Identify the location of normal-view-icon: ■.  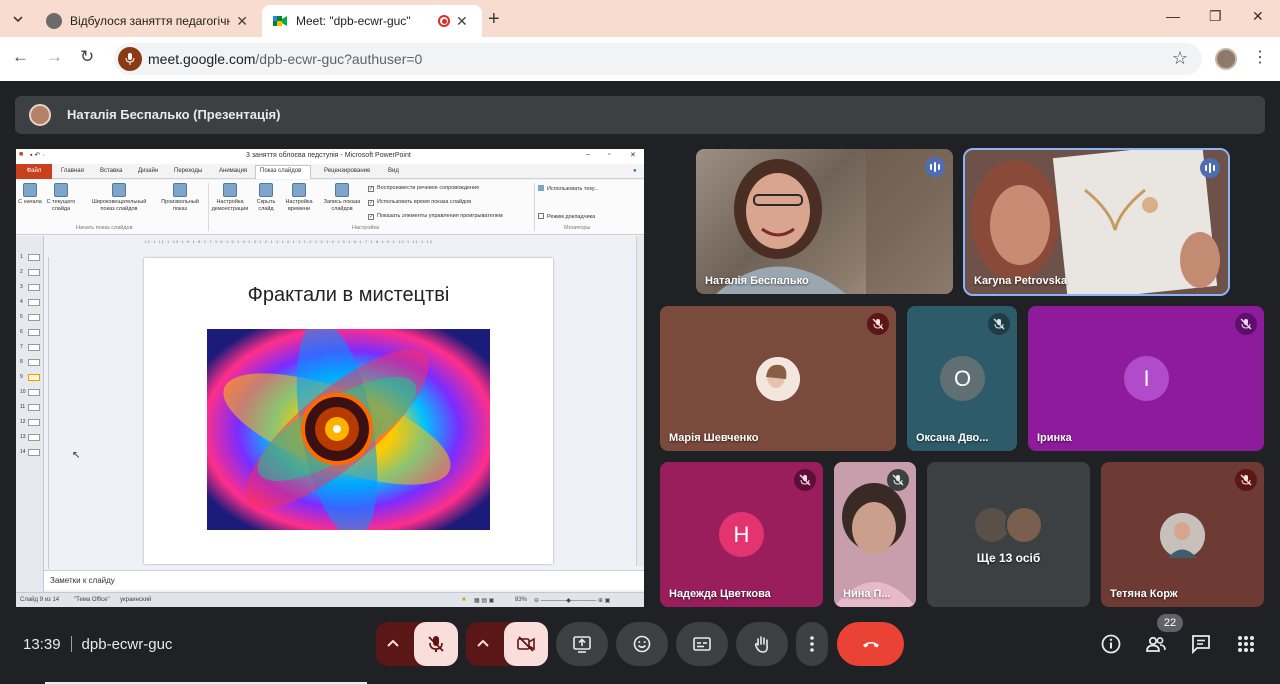
(464, 600).